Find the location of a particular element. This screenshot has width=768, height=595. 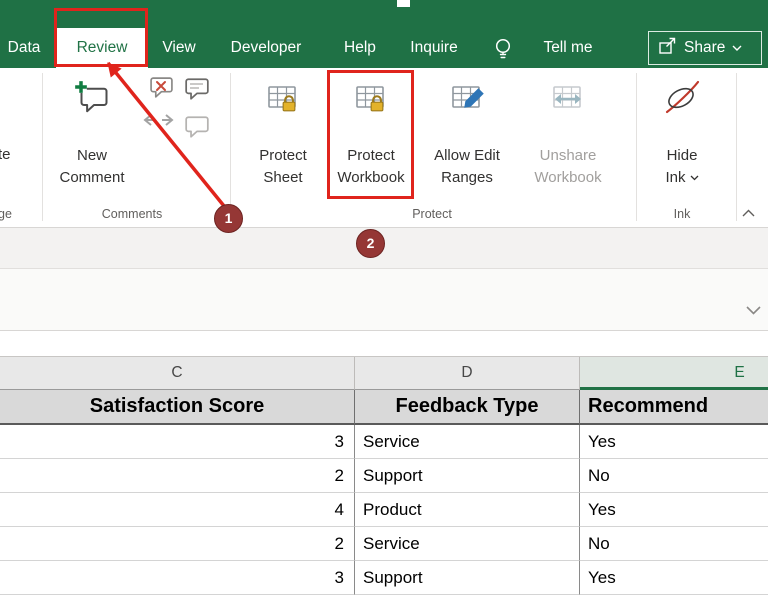

comments-group-label: Comments is located at coordinates (132, 214).